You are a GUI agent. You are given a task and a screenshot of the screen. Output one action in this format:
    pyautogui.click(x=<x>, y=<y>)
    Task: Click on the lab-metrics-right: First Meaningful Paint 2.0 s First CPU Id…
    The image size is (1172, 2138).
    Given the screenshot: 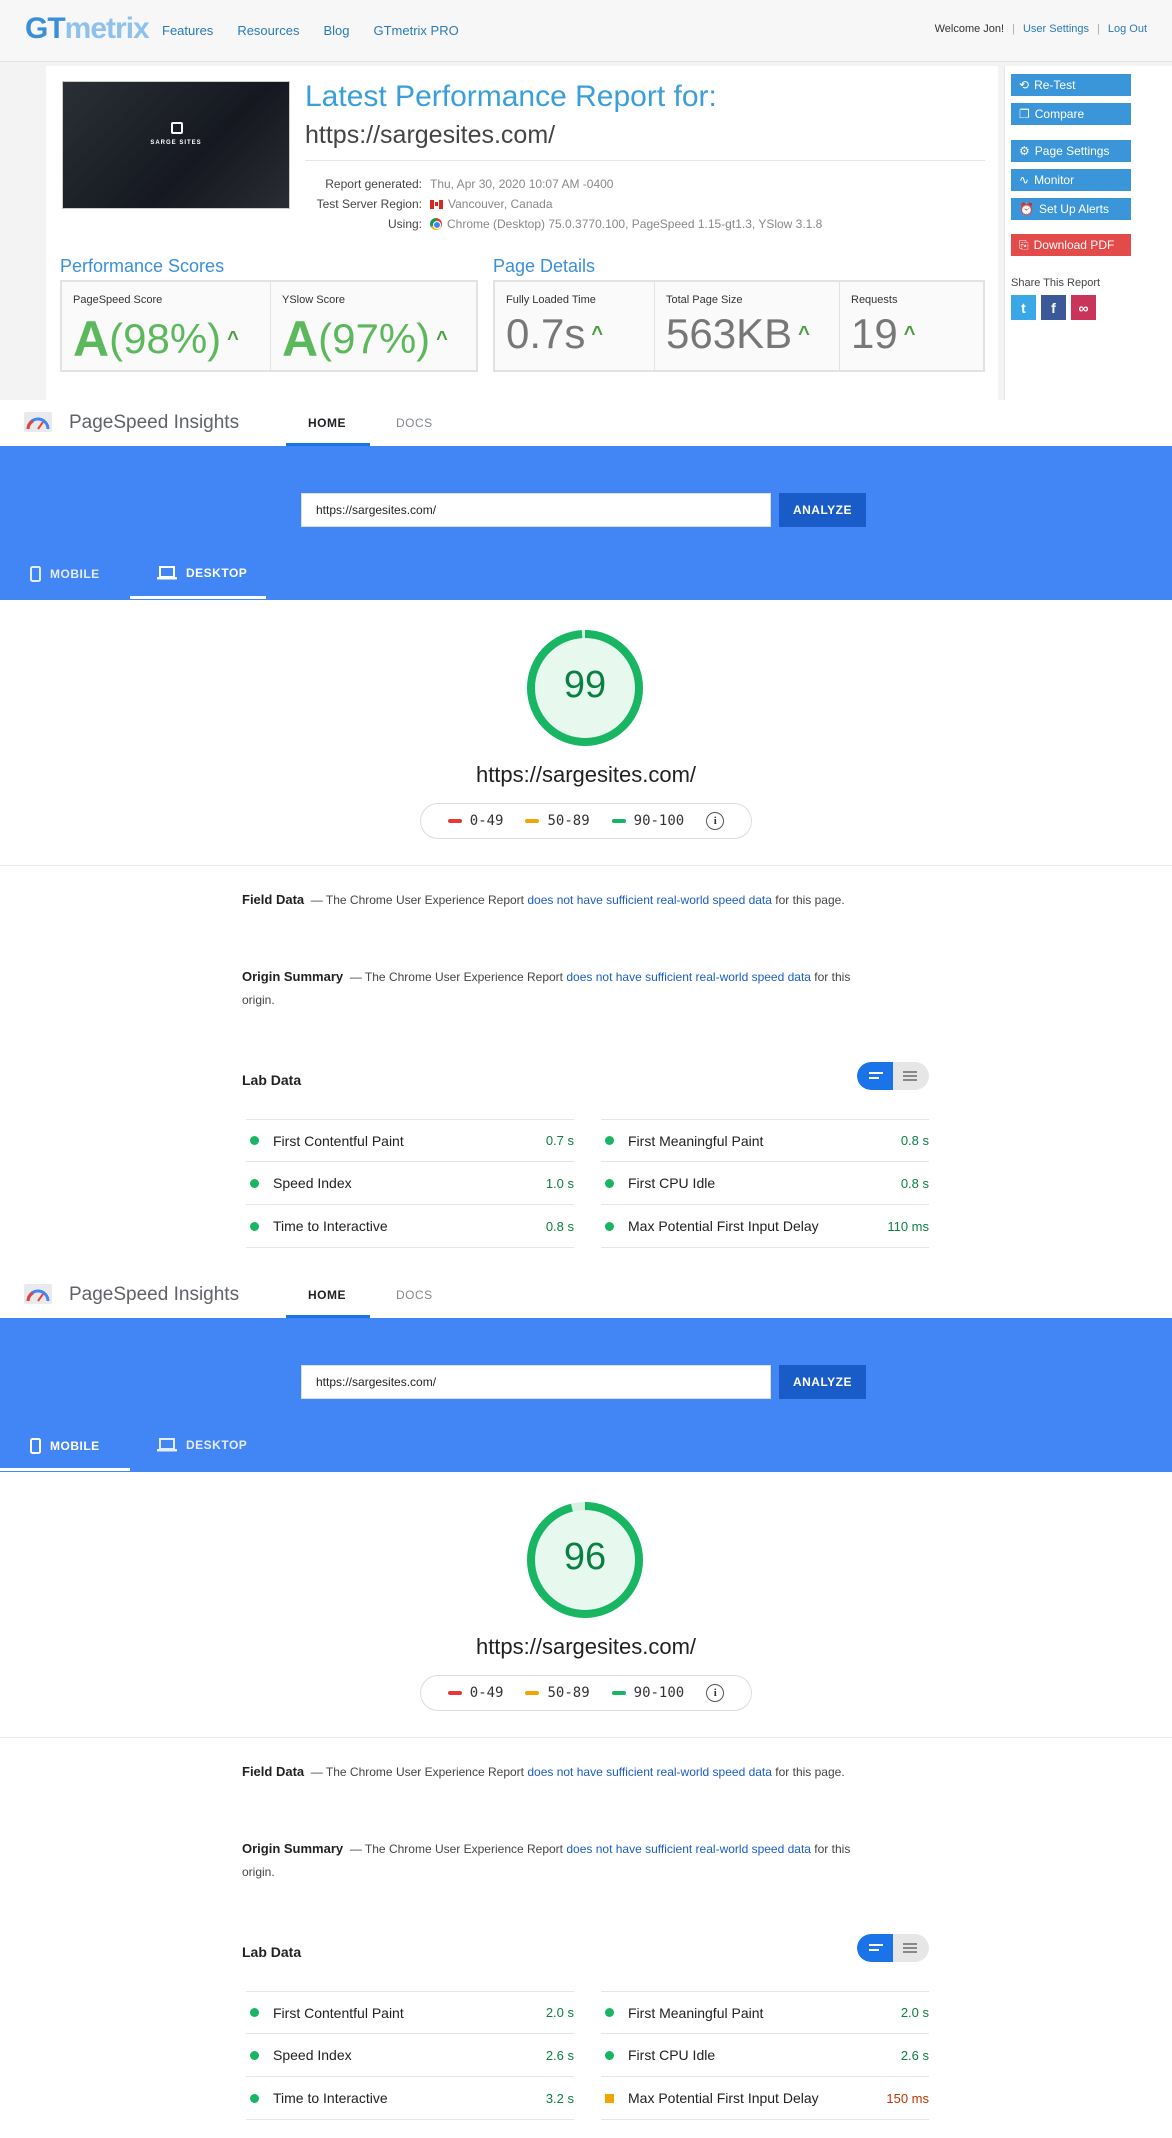 What is the action you would take?
    pyautogui.click(x=765, y=2055)
    